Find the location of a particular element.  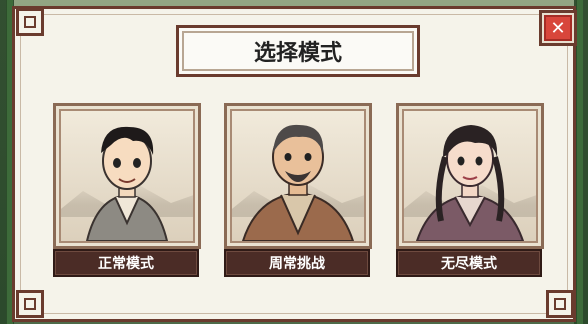

mode-label-normal: 正常模式 is located at coordinates (126, 264).